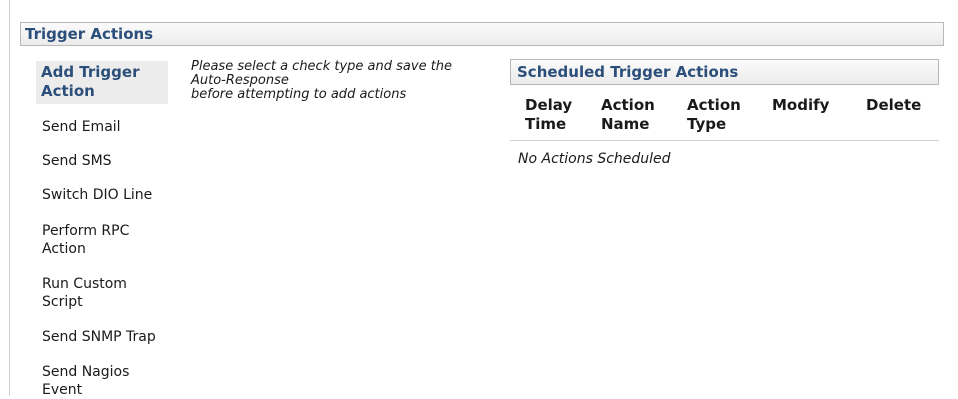 The image size is (958, 399). I want to click on column-delete: Delete, so click(894, 105).